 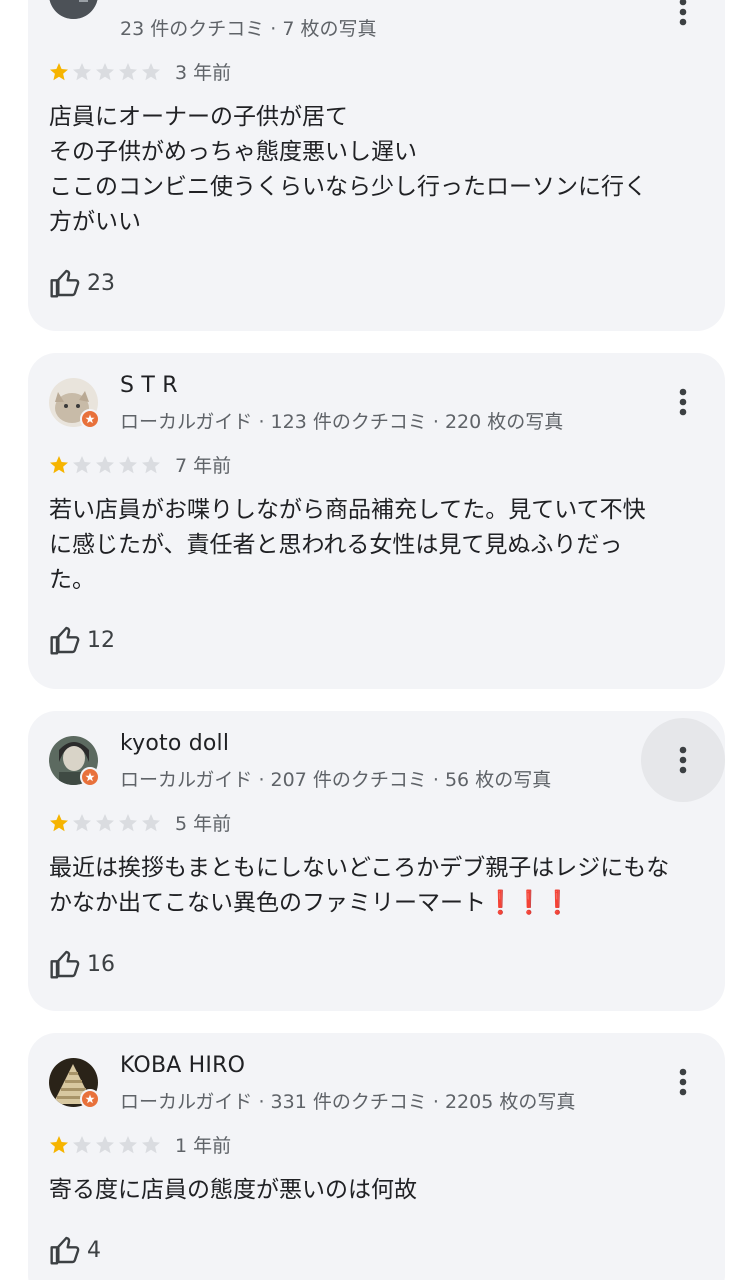 I want to click on like-count: 4, so click(x=94, y=1250).